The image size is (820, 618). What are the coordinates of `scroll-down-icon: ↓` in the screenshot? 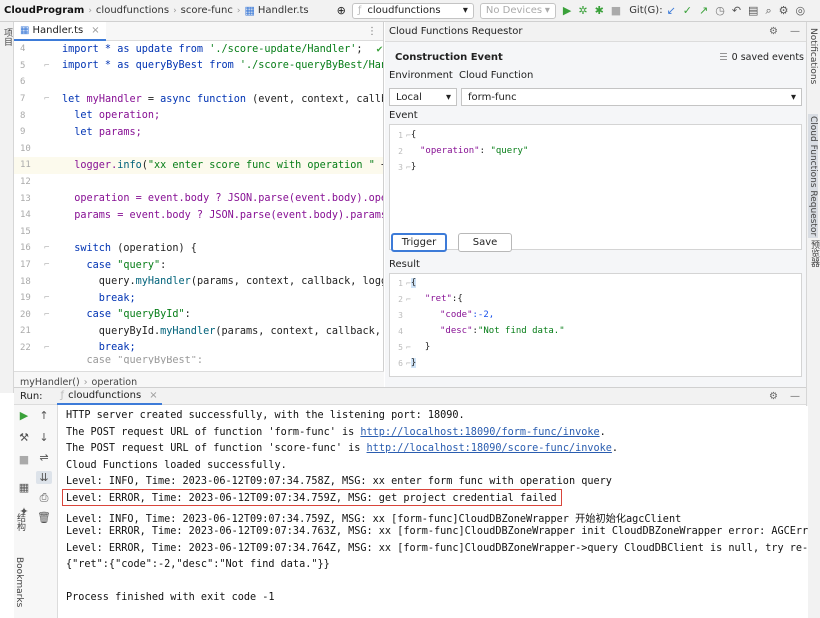 It's located at (44, 437).